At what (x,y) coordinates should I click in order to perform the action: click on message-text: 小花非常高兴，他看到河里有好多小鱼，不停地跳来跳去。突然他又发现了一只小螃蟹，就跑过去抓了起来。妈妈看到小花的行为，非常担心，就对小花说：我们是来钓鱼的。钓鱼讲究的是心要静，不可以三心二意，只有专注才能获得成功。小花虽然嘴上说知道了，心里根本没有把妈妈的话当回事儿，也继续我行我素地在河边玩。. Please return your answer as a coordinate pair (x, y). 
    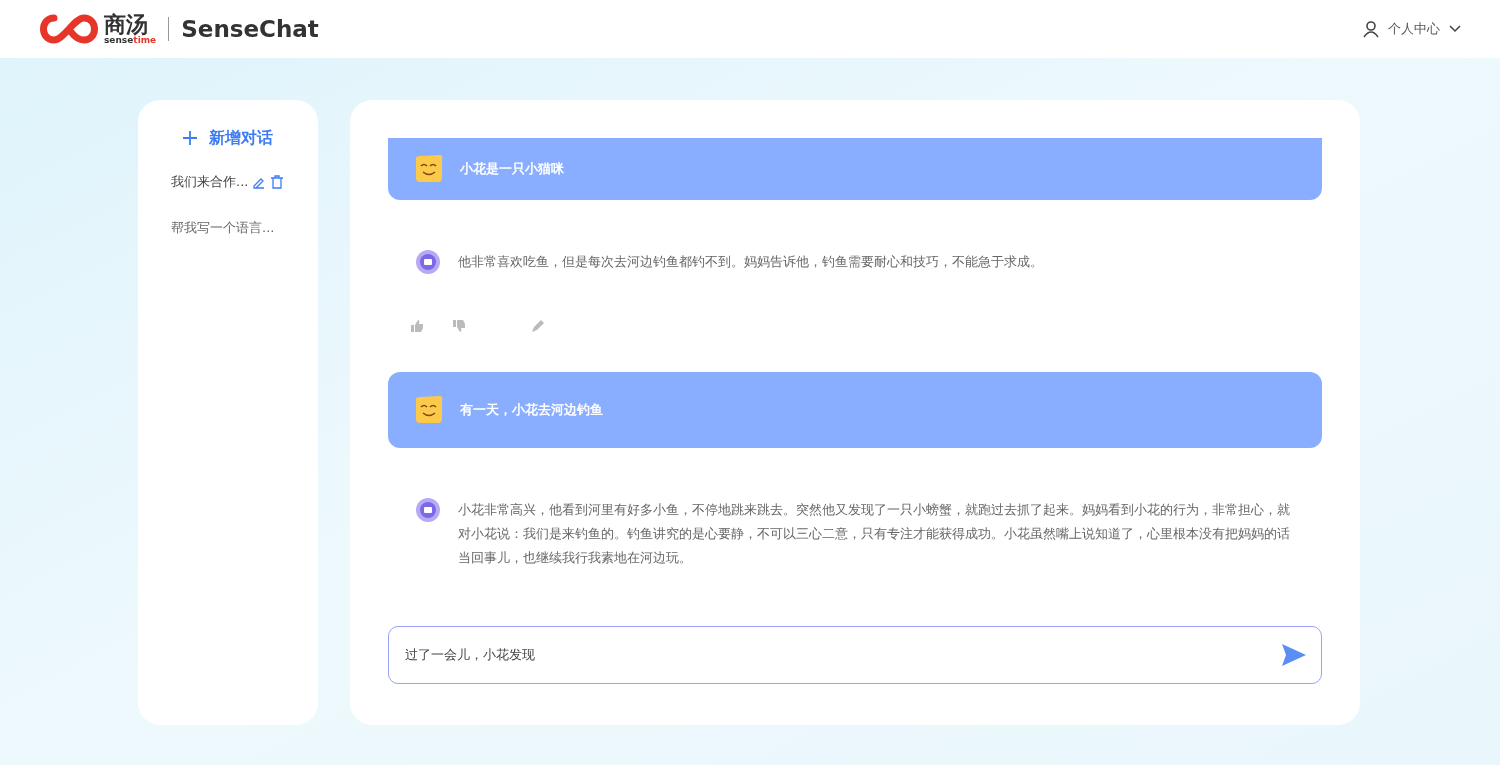
    Looking at the image, I should click on (874, 534).